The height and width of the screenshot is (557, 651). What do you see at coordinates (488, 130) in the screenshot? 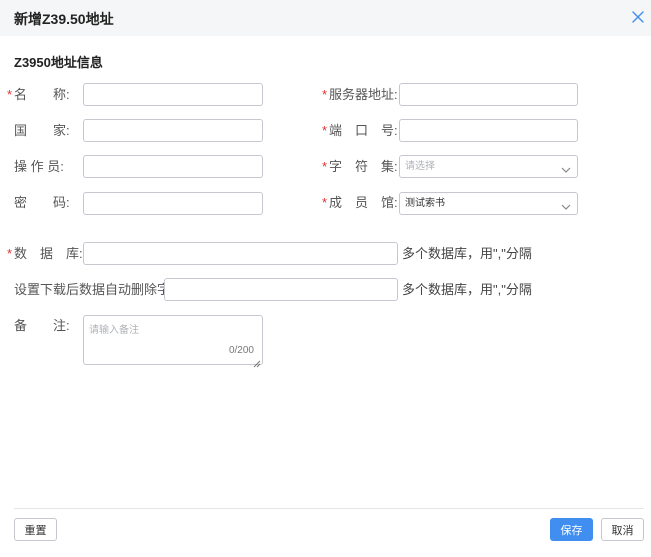
I see `port-input` at bounding box center [488, 130].